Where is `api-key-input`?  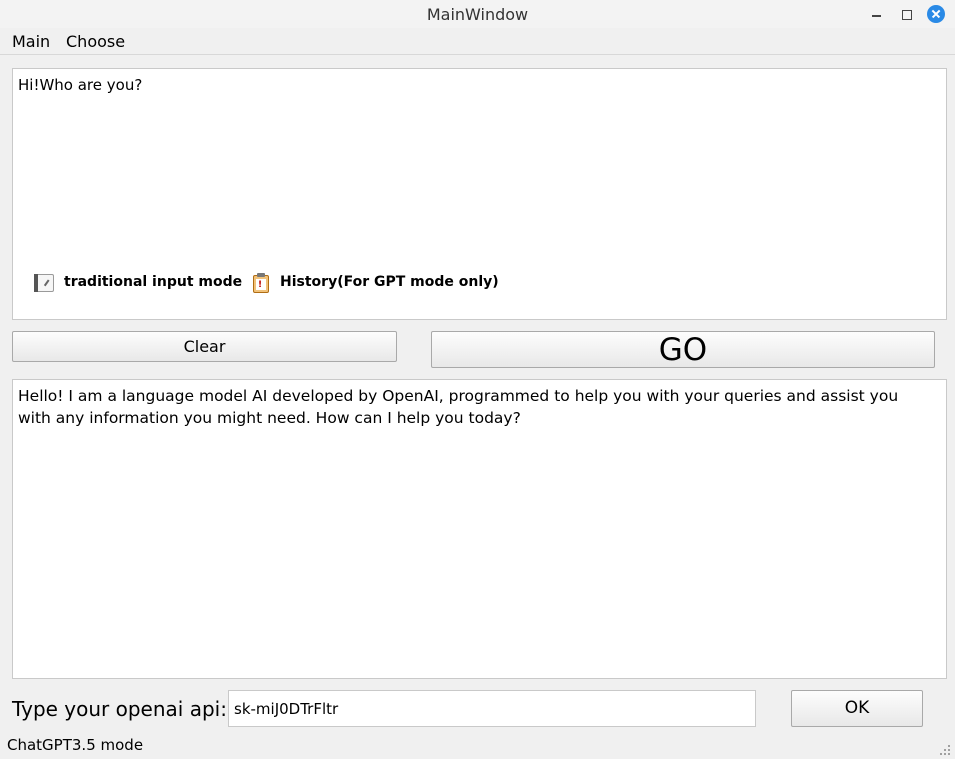
api-key-input is located at coordinates (492, 708).